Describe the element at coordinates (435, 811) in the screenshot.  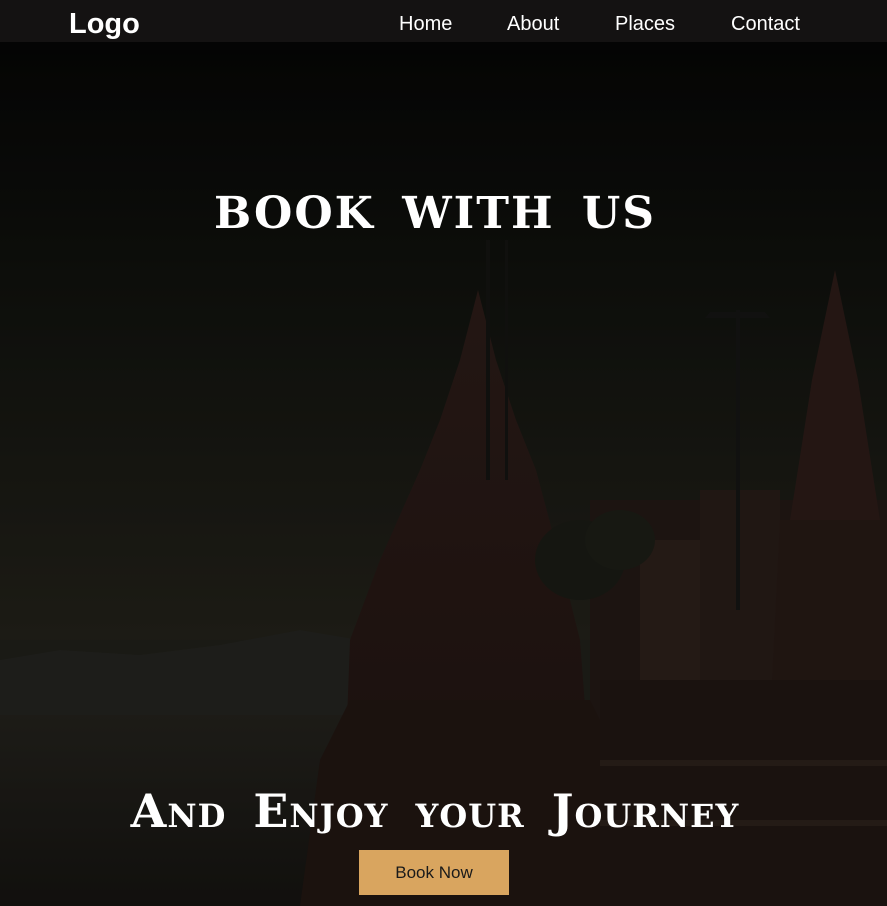
I see `hero-subheadline: And Enjoy your Journey` at that location.